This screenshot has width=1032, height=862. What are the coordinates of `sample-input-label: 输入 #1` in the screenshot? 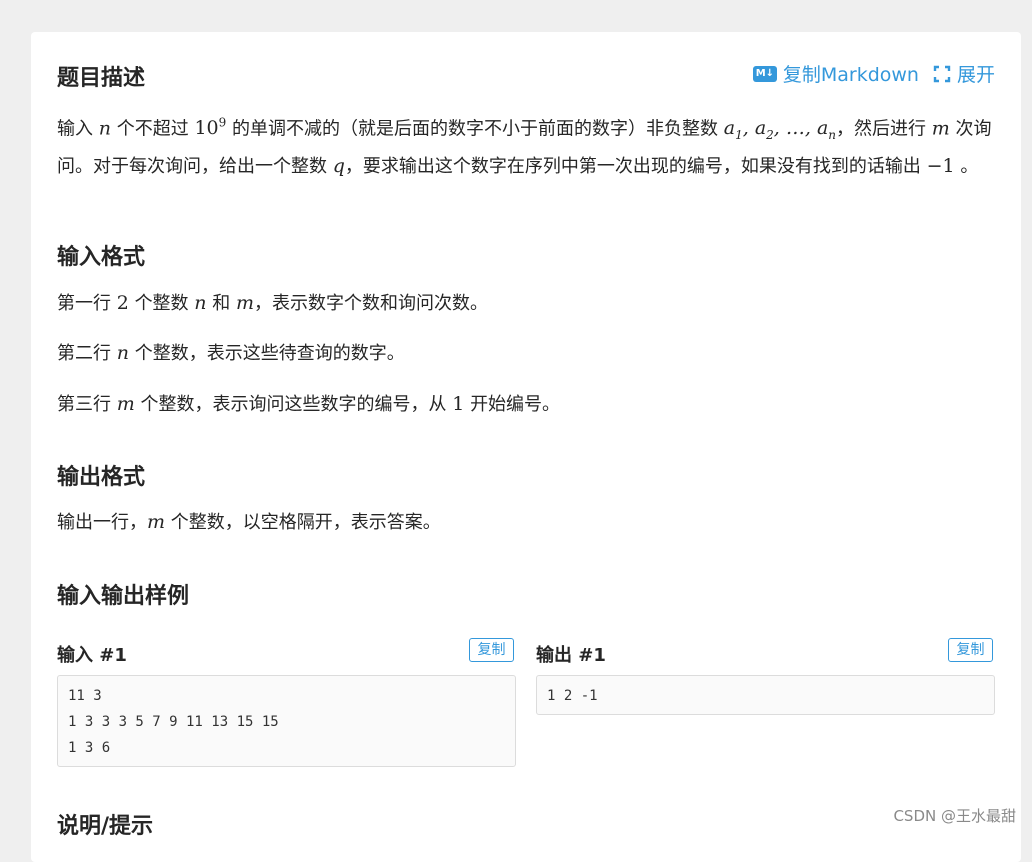 It's located at (92, 655).